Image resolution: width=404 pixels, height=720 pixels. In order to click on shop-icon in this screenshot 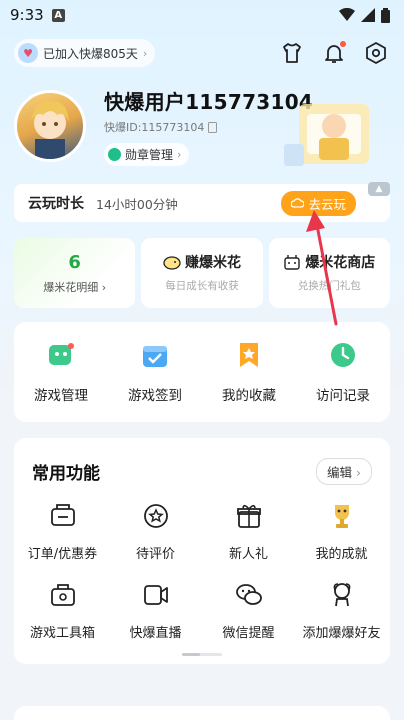, I will do `click(292, 262)`.